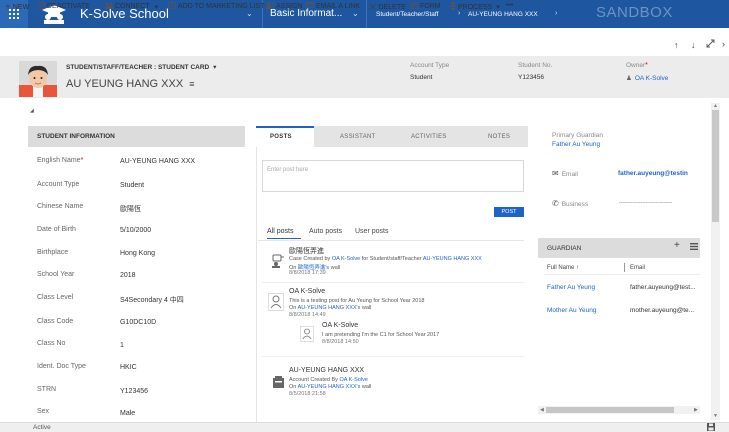 The image size is (729, 432). Describe the element at coordinates (216, 6) in the screenshot. I see `add-to-marketing-list-button: ADD TO MARKETING LIST` at that location.